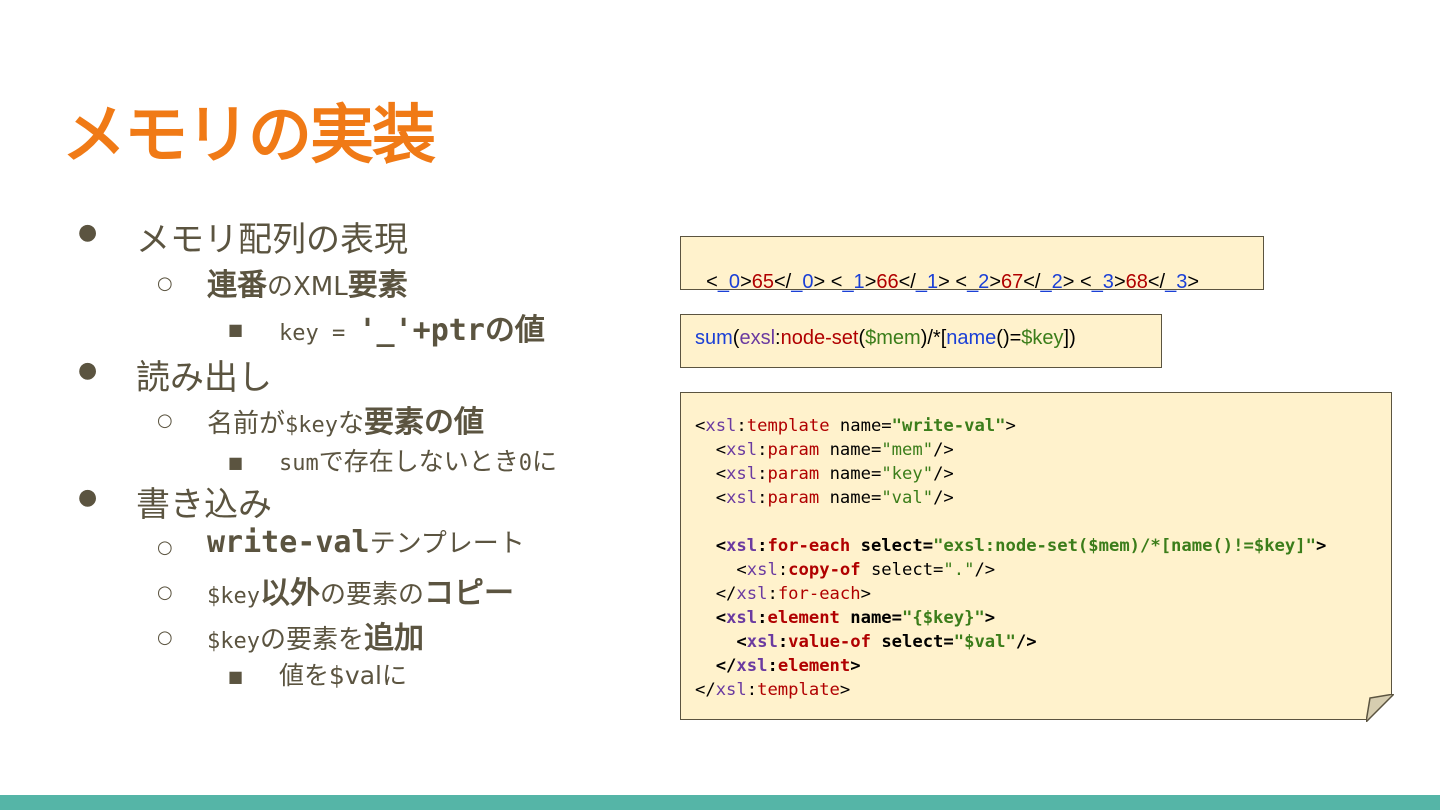 Image resolution: width=1440 pixels, height=810 pixels. Describe the element at coordinates (890, 282) in the screenshot. I see `xml-element-1: <_1>66</_1>` at that location.